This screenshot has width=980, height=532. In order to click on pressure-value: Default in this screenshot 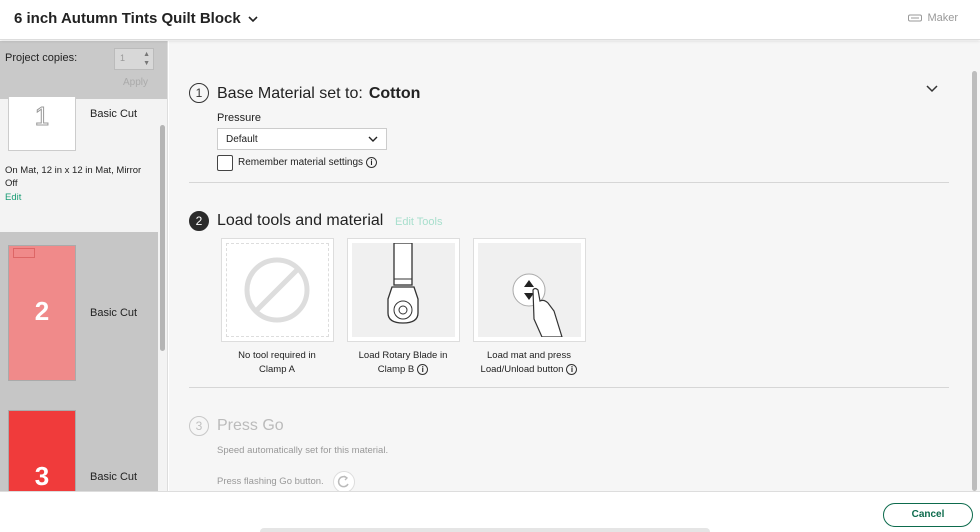, I will do `click(242, 139)`.